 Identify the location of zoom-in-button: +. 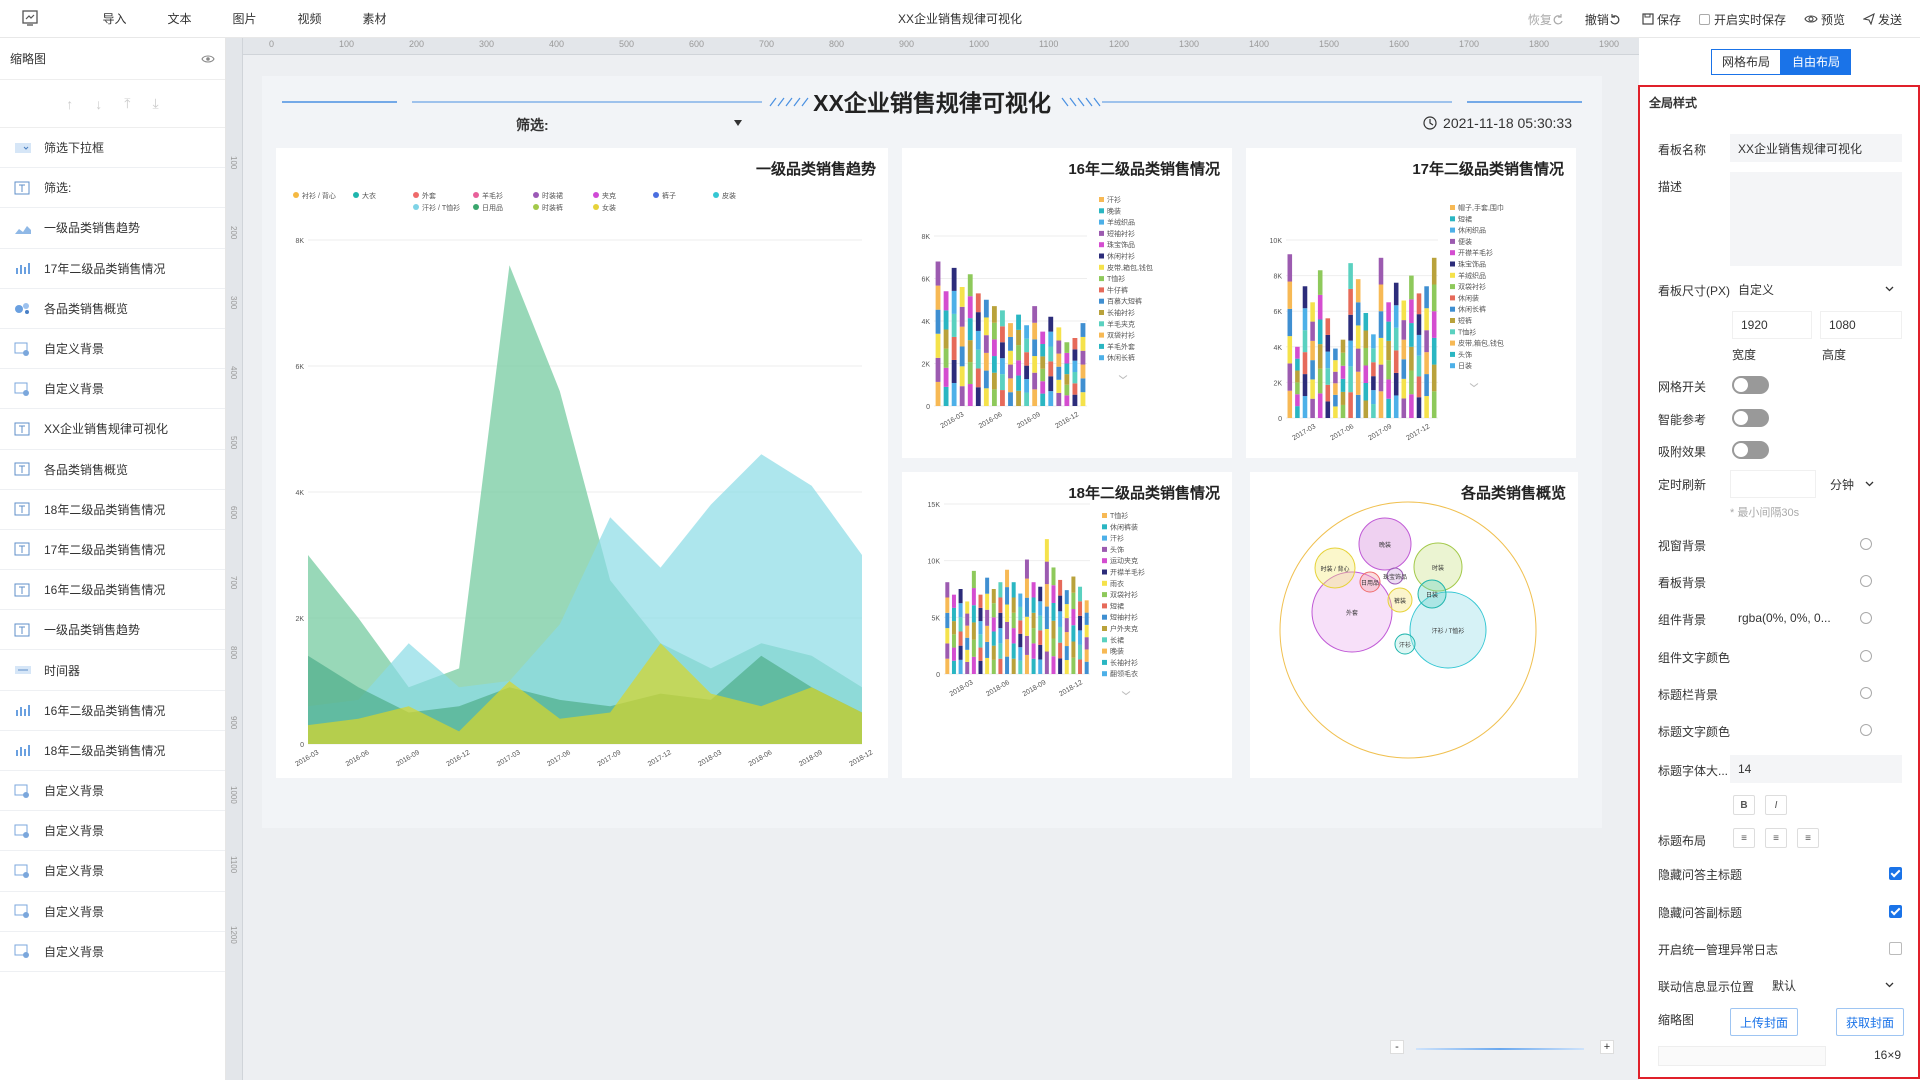
(1607, 1047).